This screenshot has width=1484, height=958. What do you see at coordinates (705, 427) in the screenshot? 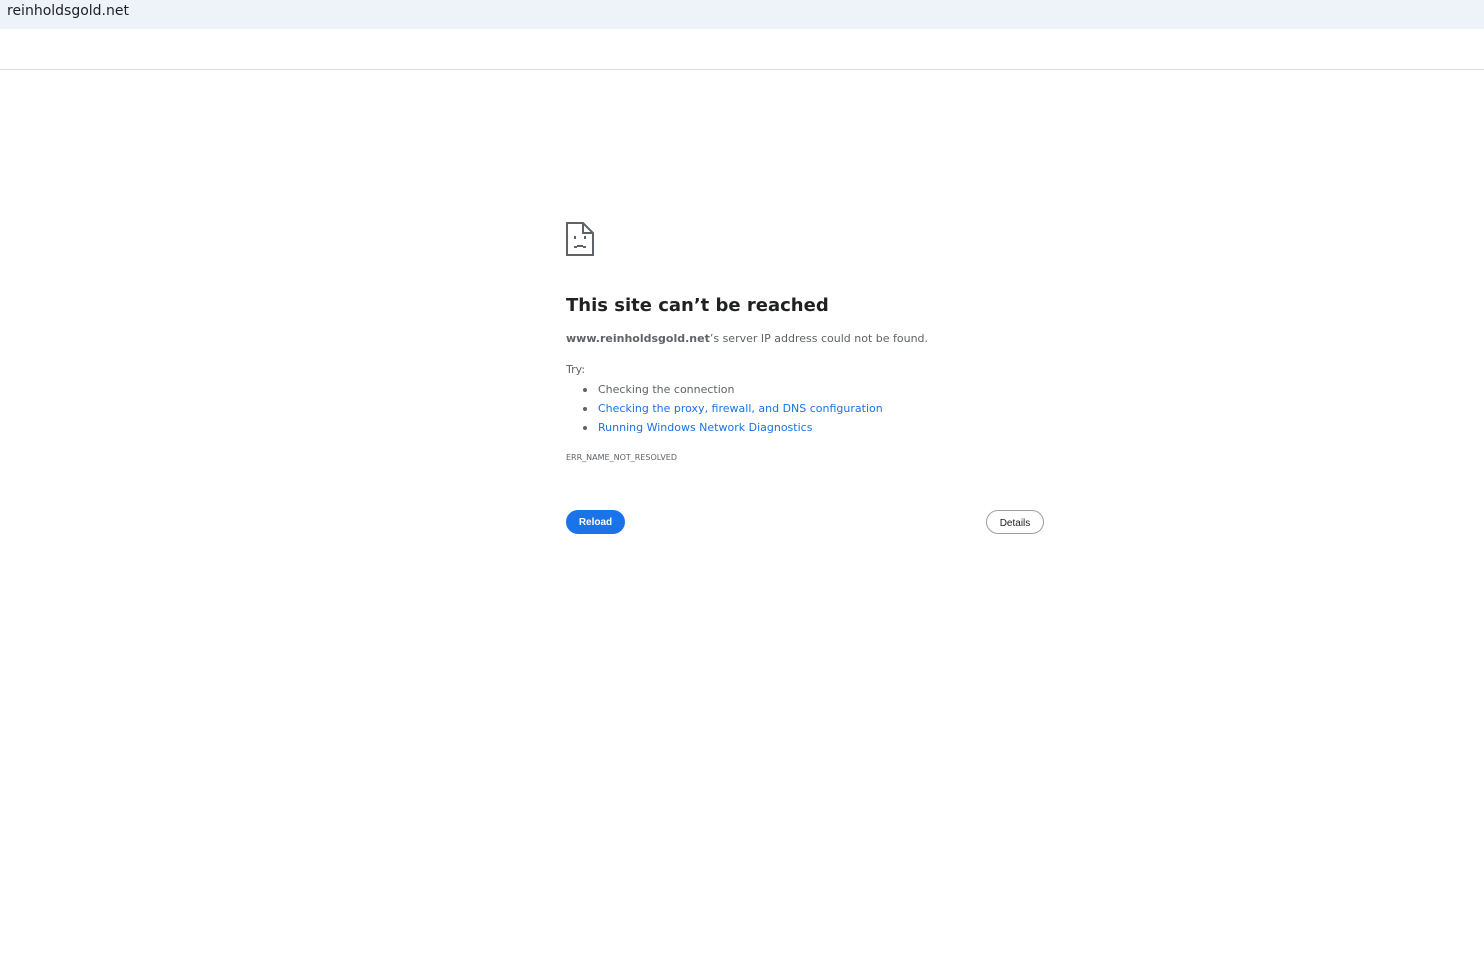
I see `network-diagnostics-link: Running Windows Network Diagnostics` at bounding box center [705, 427].